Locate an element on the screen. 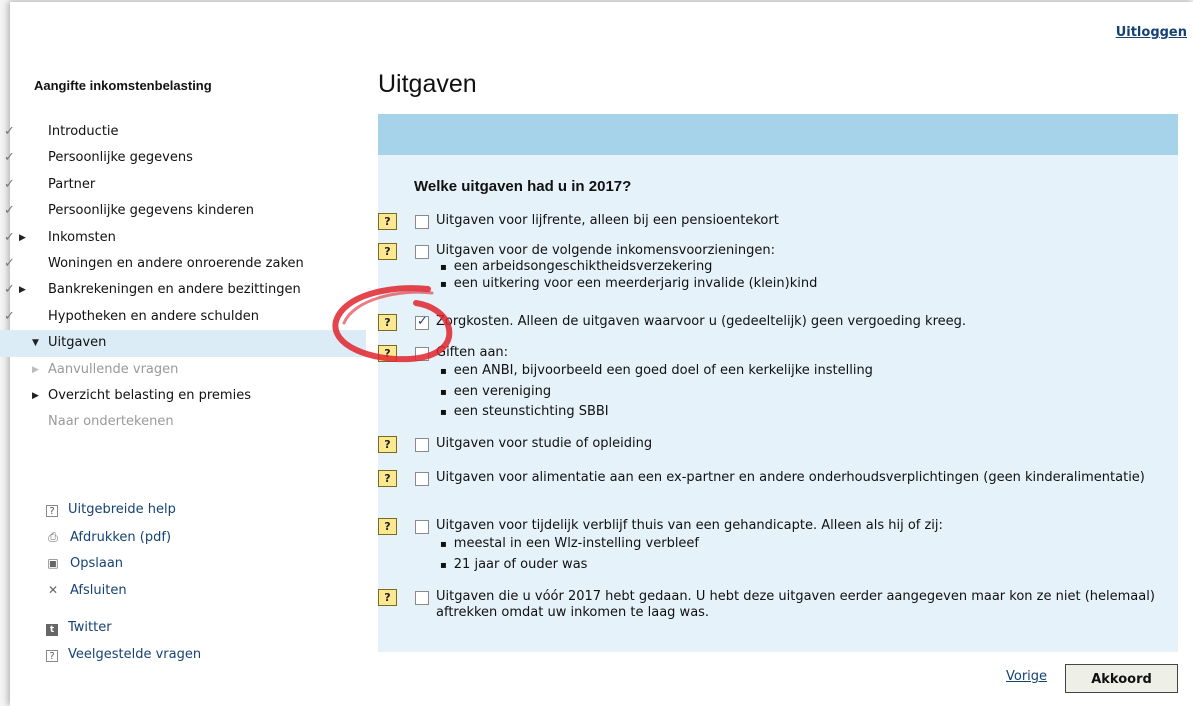 Image resolution: width=1193 pixels, height=706 pixels. sidebar-item-kinderen: ✓ Persoonlijke gegevens kinderen is located at coordinates (183, 211).